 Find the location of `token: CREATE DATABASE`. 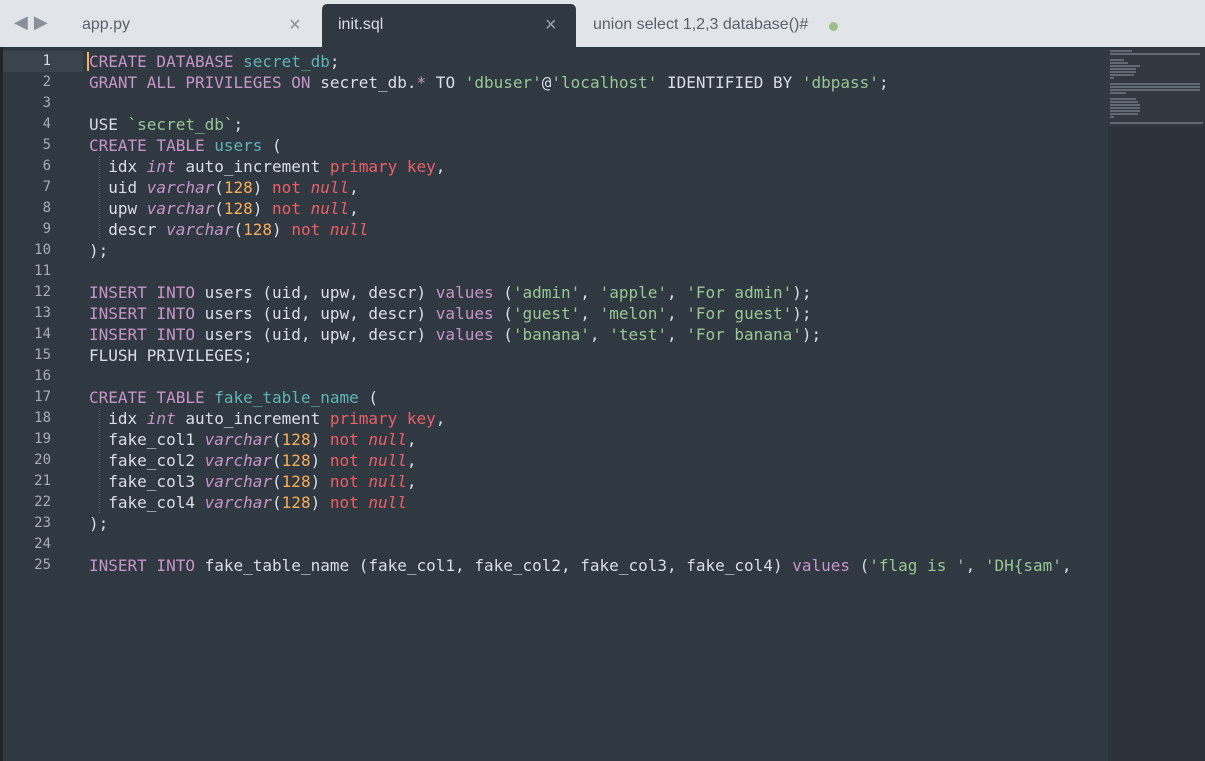

token: CREATE DATABASE is located at coordinates (161, 61).